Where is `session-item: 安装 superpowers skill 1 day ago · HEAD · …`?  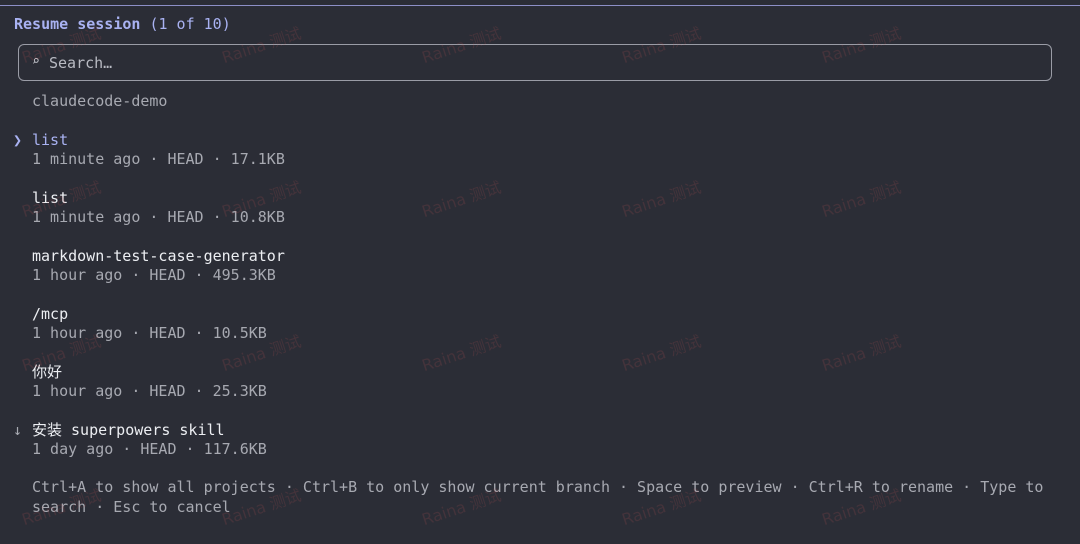
session-item: 安装 superpowers skill 1 day ago · HEAD · … is located at coordinates (532, 440).